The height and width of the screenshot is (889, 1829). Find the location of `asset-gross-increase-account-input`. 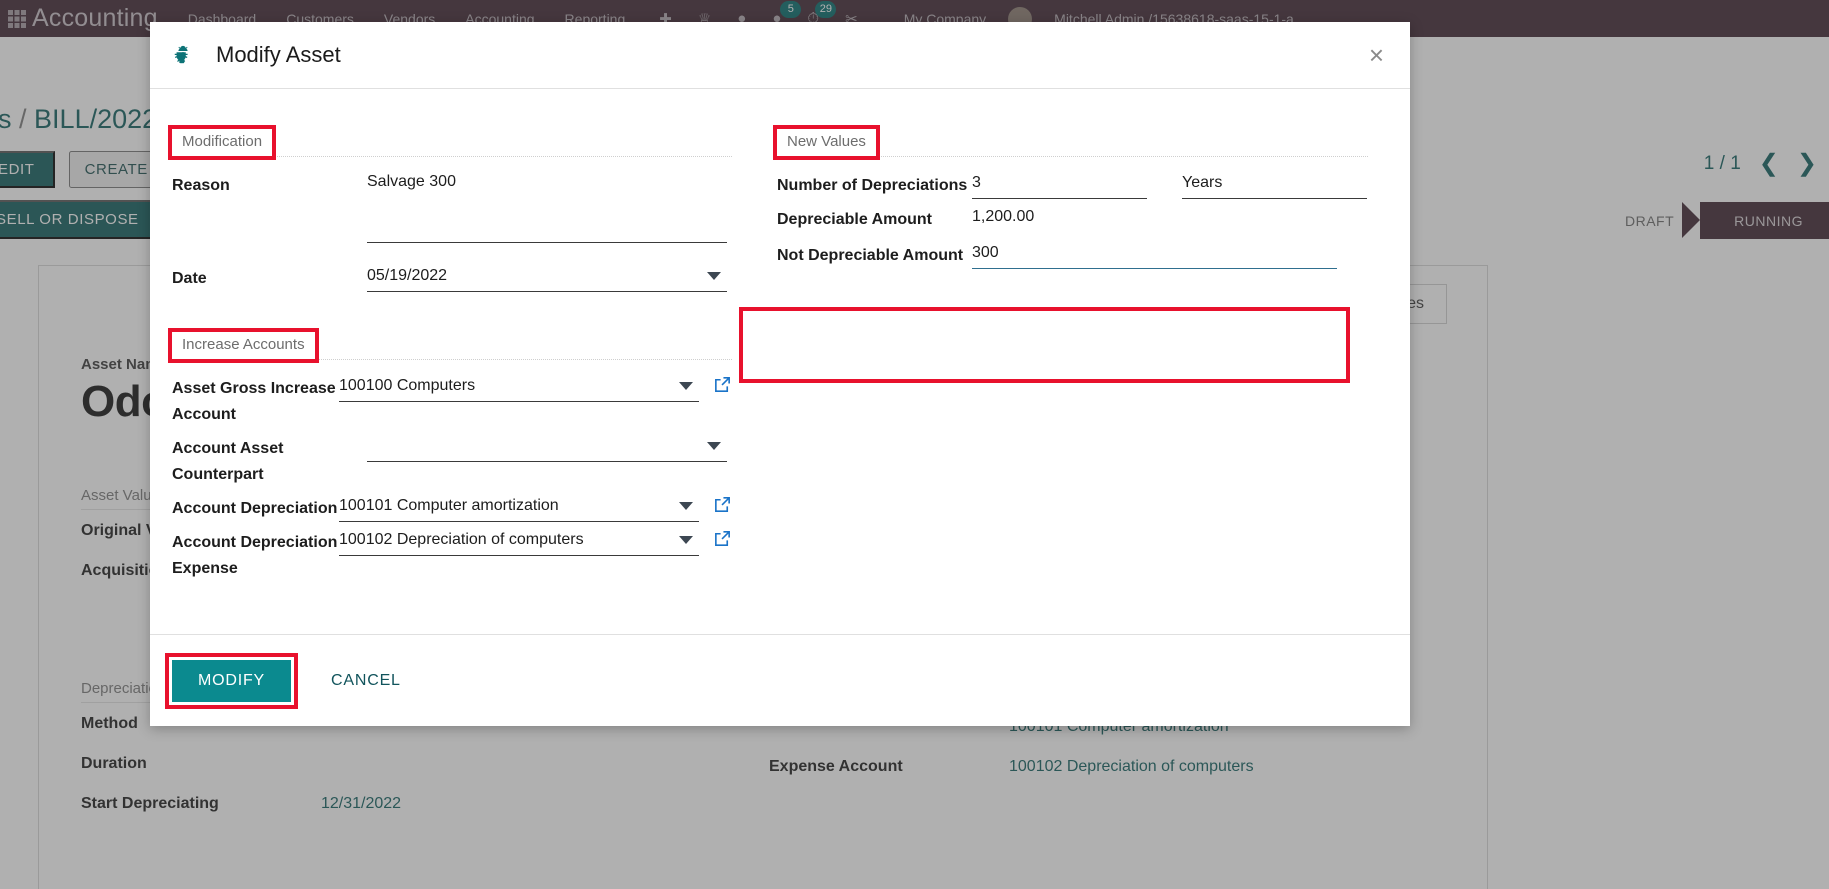

asset-gross-increase-account-input is located at coordinates (519, 387).